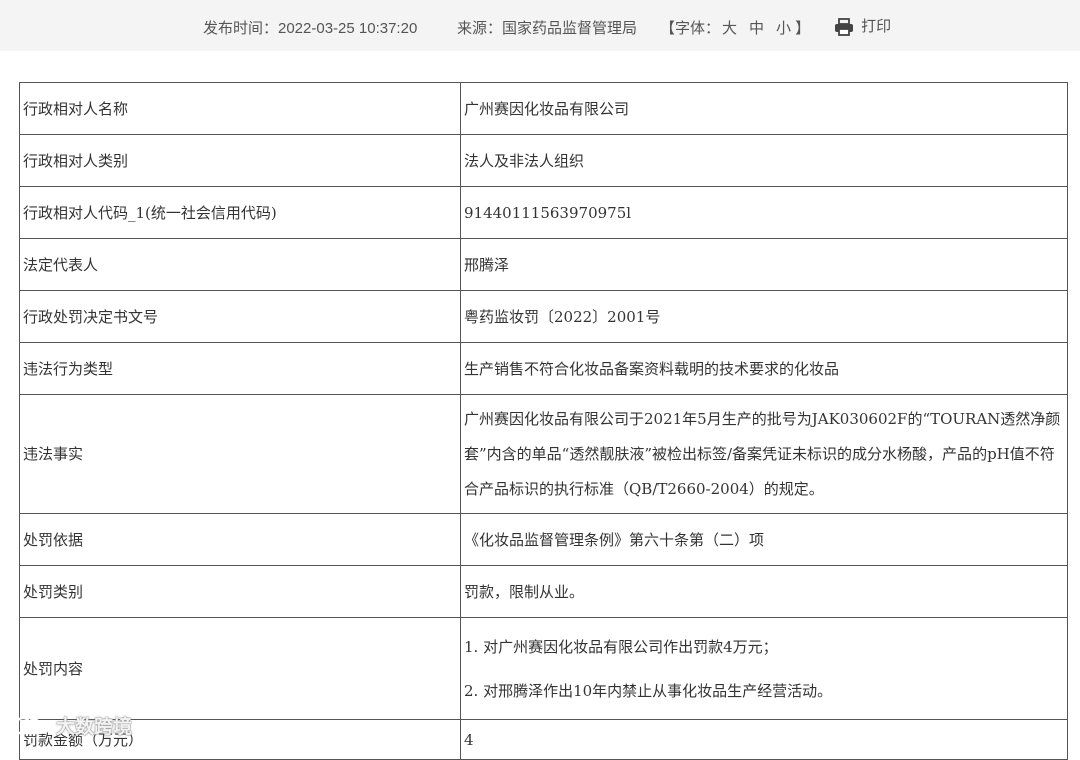 Image resolution: width=1080 pixels, height=760 pixels. What do you see at coordinates (94, 727) in the screenshot?
I see `watermark-text: 大数跨境` at bounding box center [94, 727].